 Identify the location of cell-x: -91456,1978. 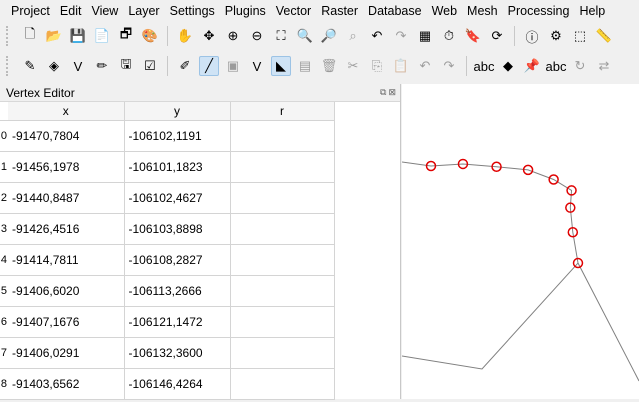
(66, 167).